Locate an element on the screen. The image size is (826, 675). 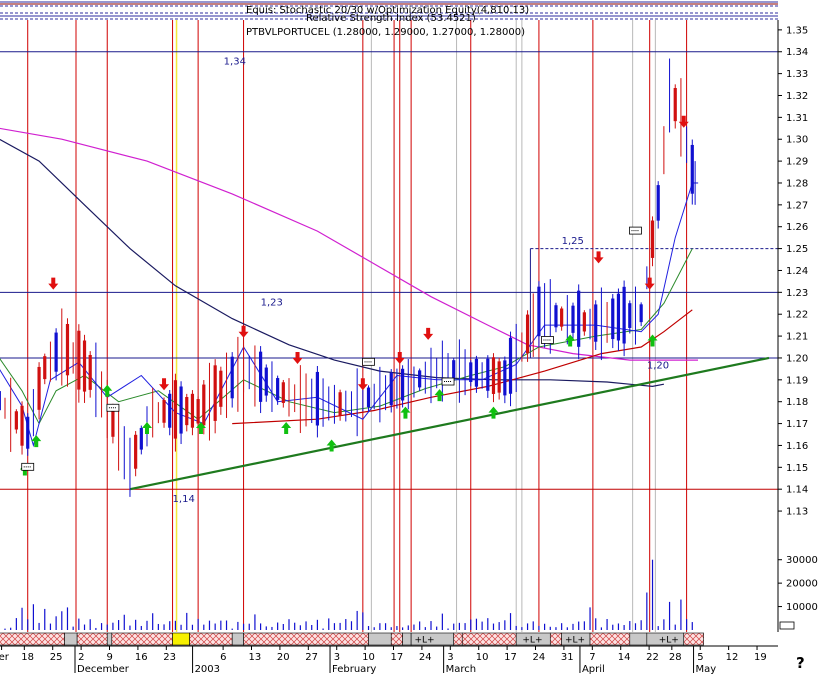
y-tick-label: 1.21 is located at coordinates (797, 337).